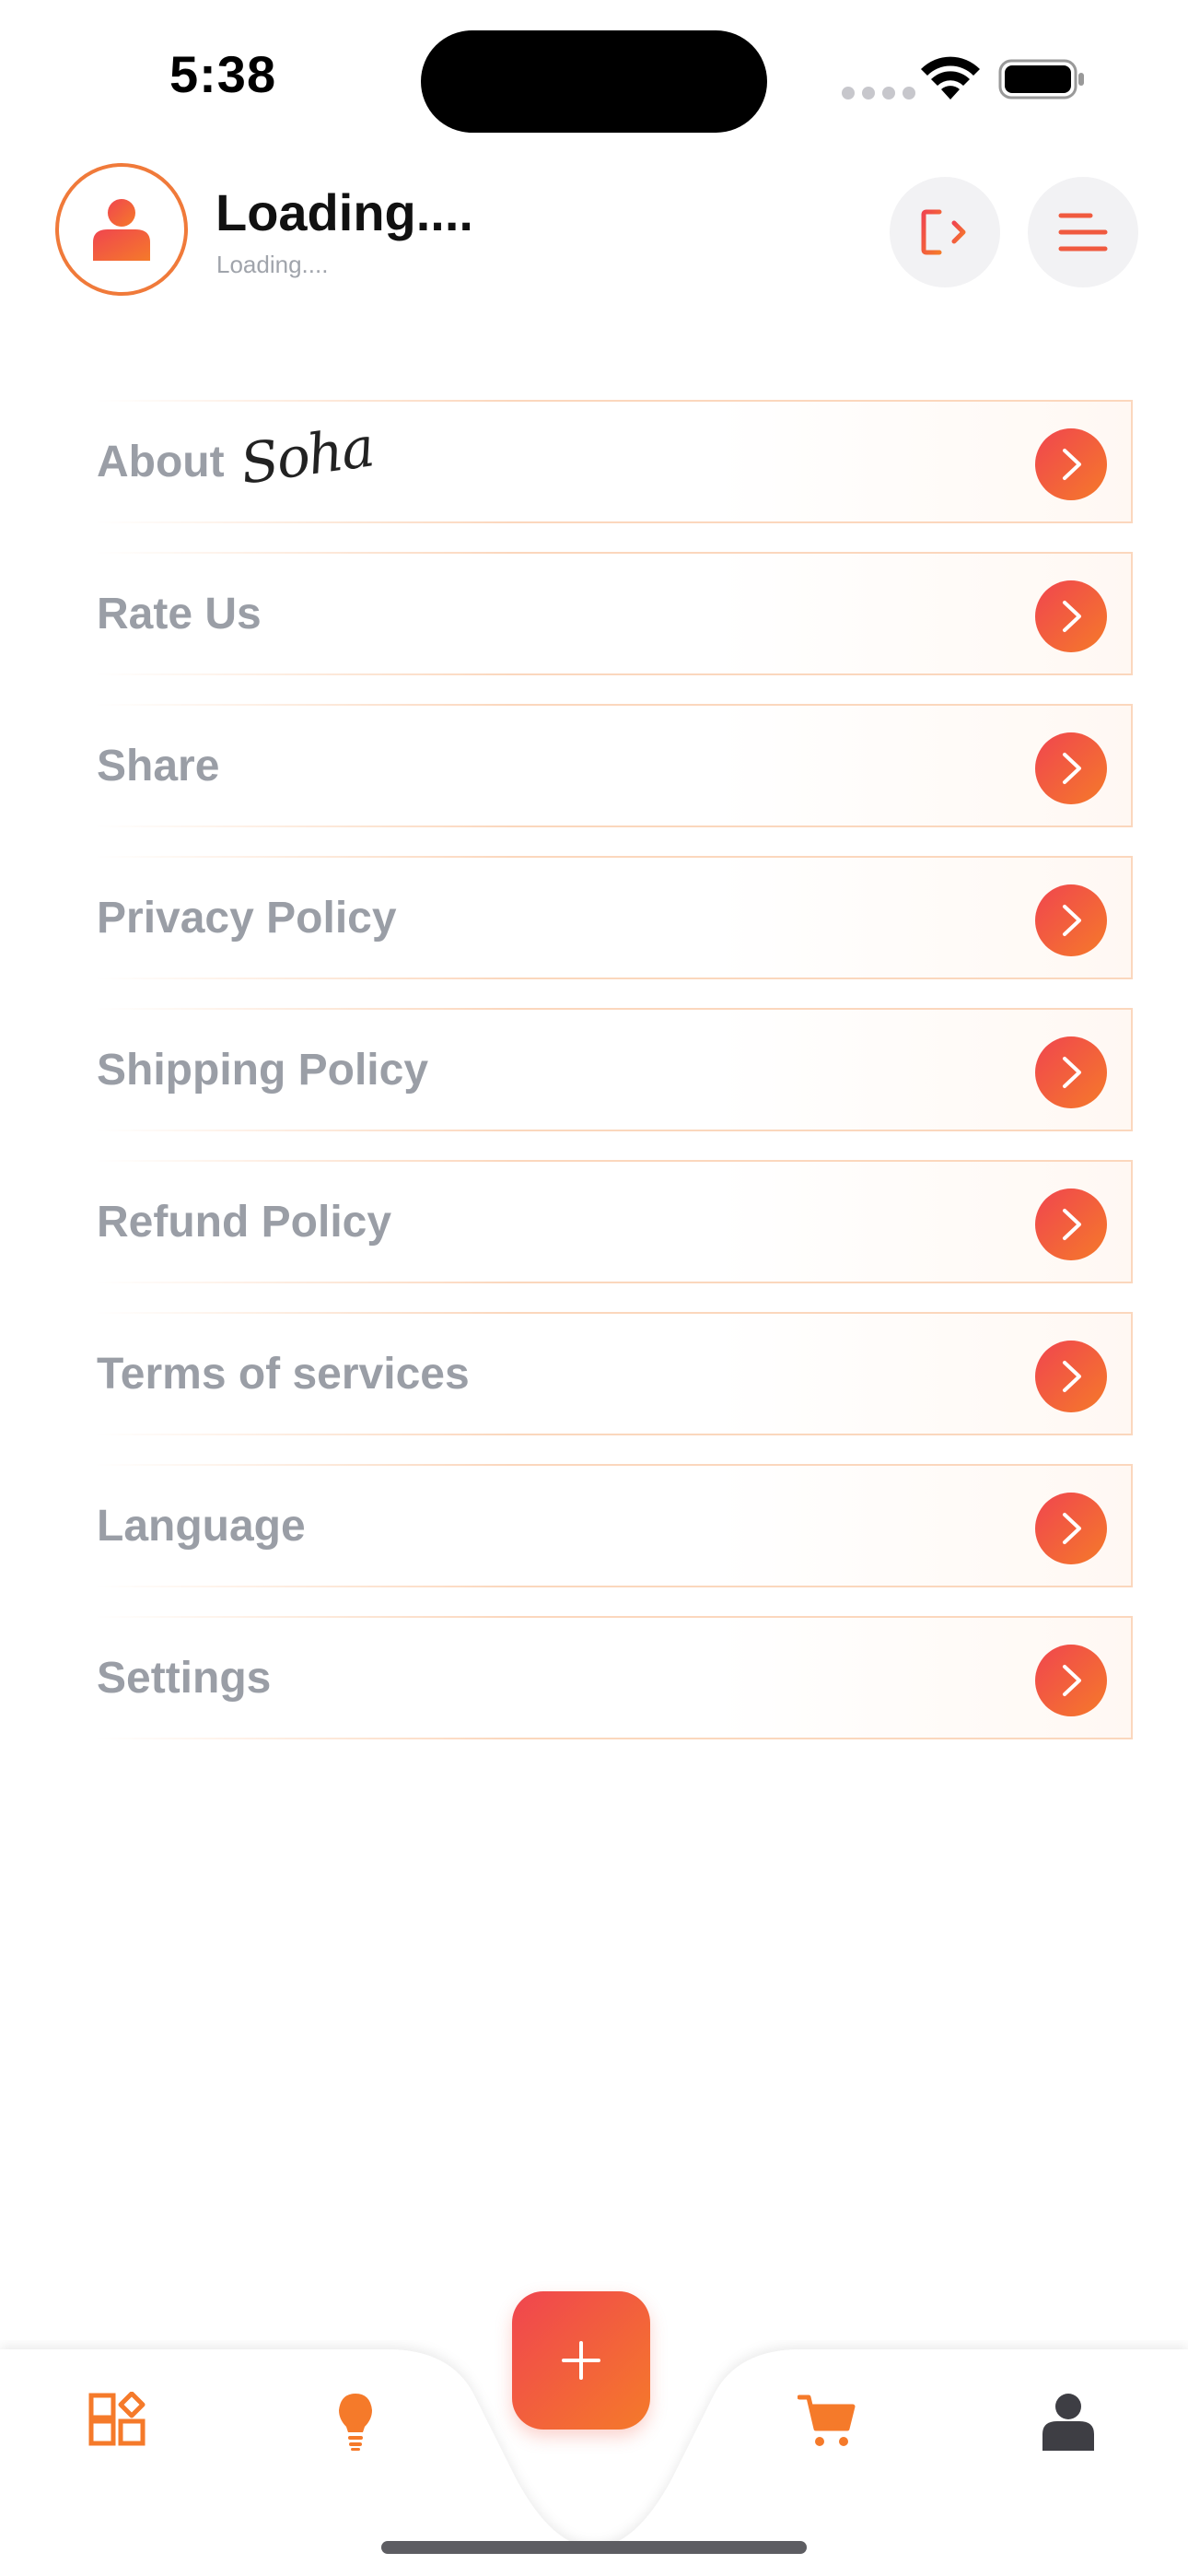 The width and height of the screenshot is (1188, 2576). I want to click on menu-button, so click(1083, 232).